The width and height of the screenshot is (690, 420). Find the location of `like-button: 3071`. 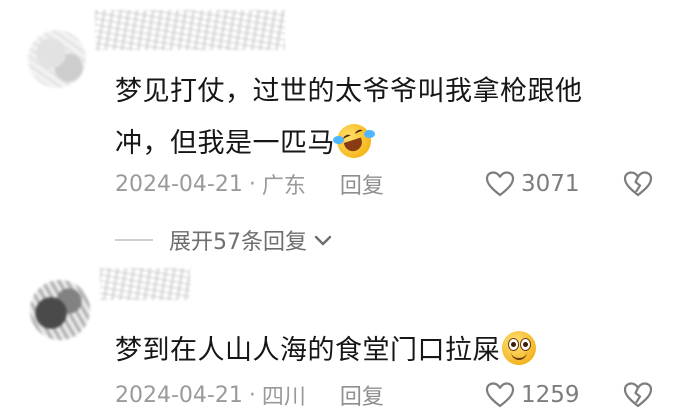

like-button: 3071 is located at coordinates (532, 184).